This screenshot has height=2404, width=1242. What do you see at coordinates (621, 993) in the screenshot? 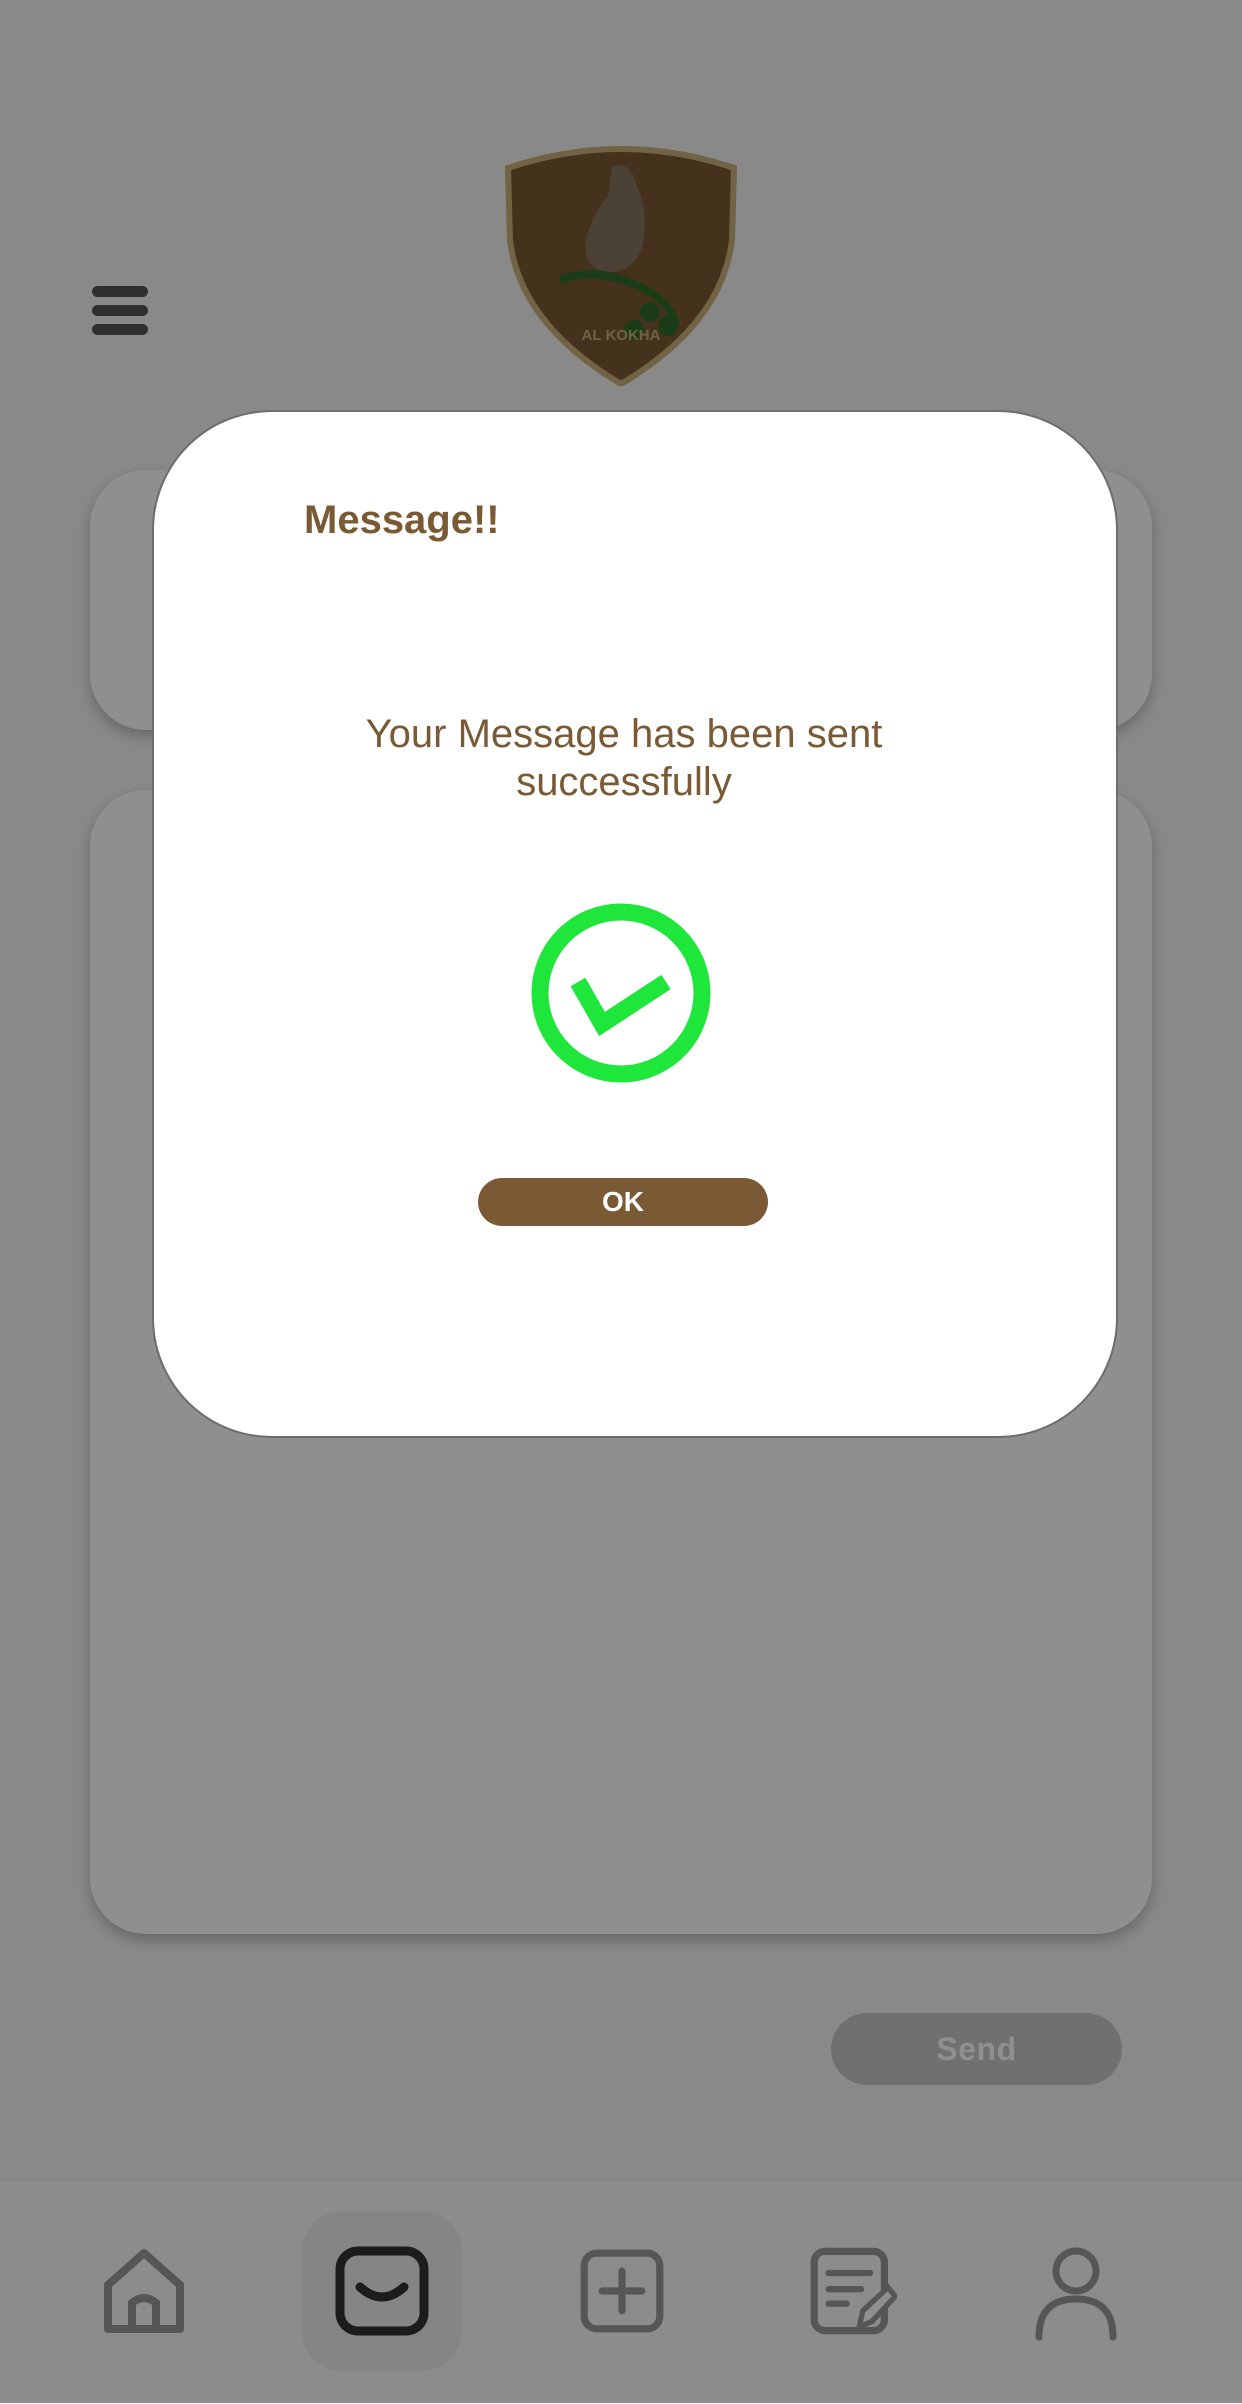
I see `check-circle-icon` at bounding box center [621, 993].